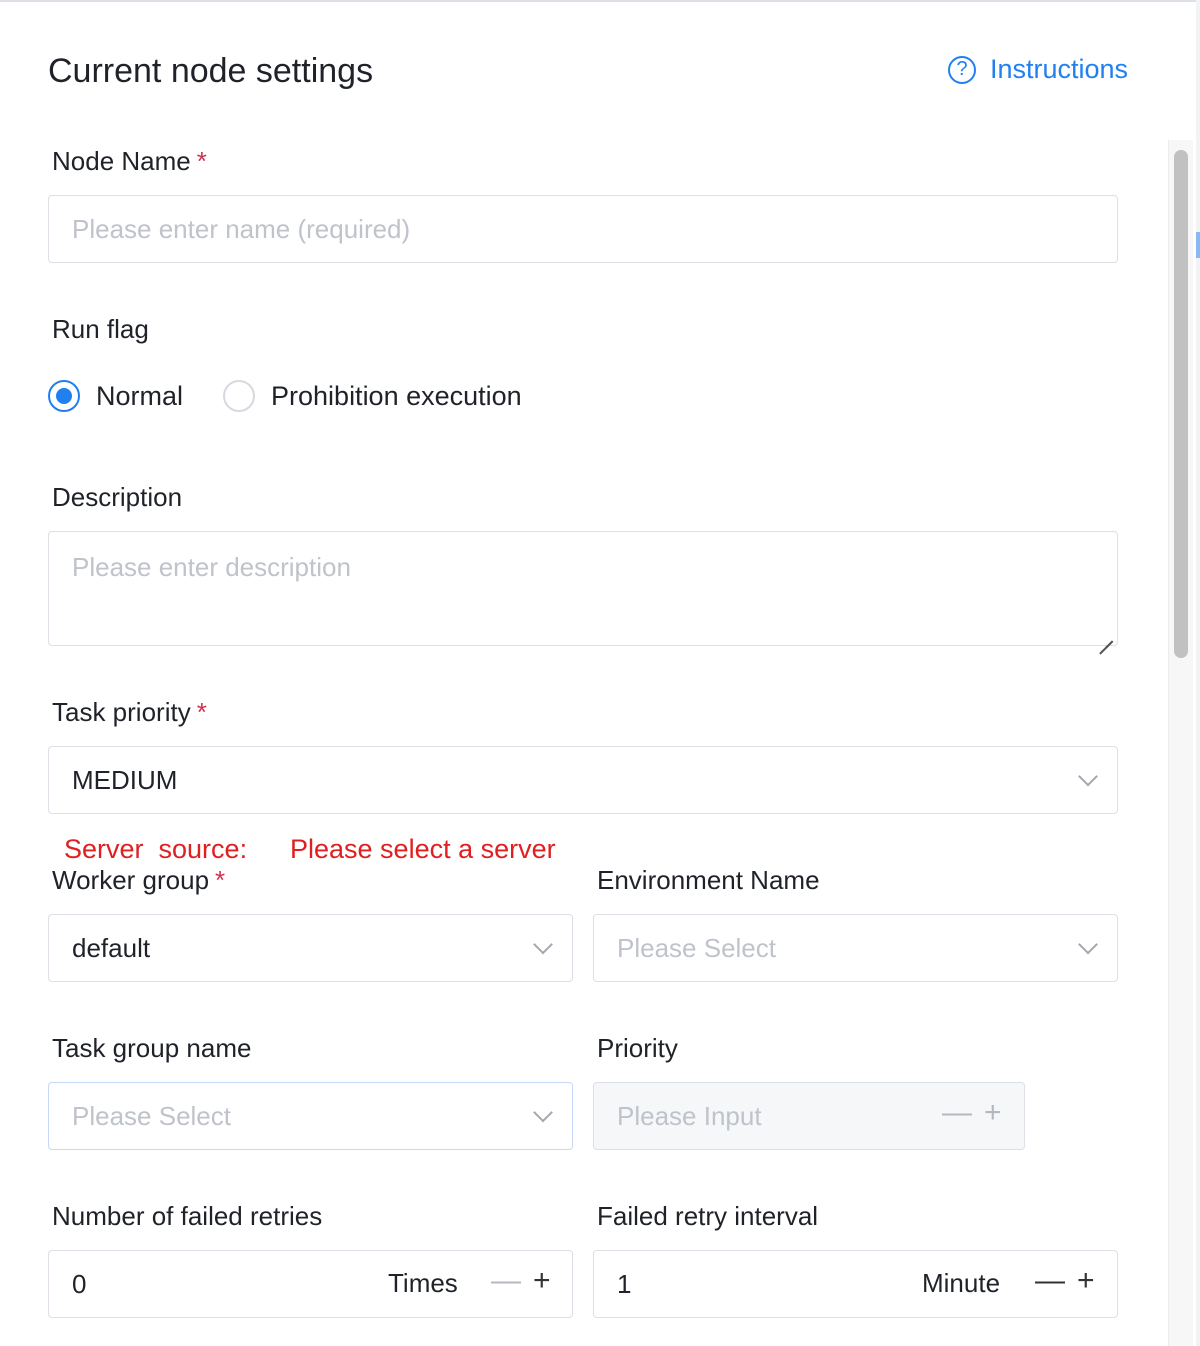  Describe the element at coordinates (423, 1283) in the screenshot. I see `failed-retries-unit: Times` at that location.